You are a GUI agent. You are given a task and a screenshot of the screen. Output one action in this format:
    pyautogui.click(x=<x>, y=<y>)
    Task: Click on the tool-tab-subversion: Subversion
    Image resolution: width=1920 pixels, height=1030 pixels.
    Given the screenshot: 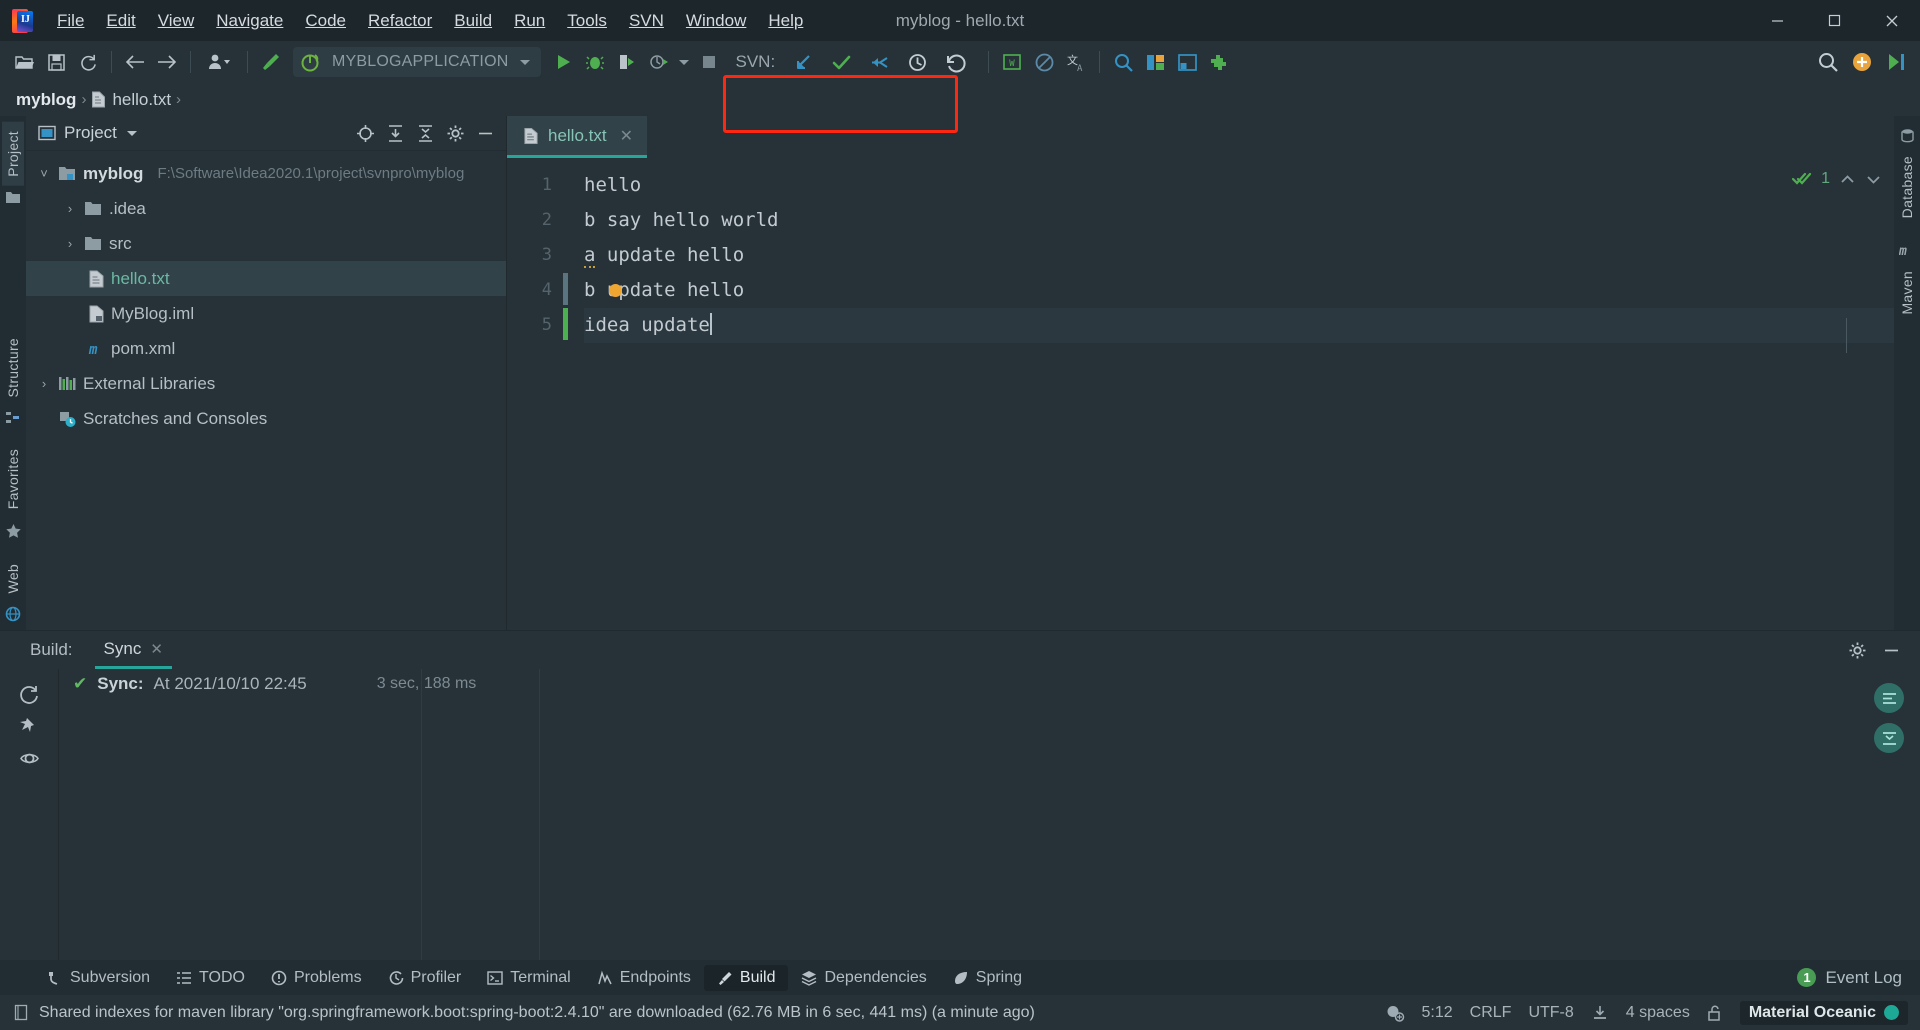 What is the action you would take?
    pyautogui.click(x=98, y=978)
    